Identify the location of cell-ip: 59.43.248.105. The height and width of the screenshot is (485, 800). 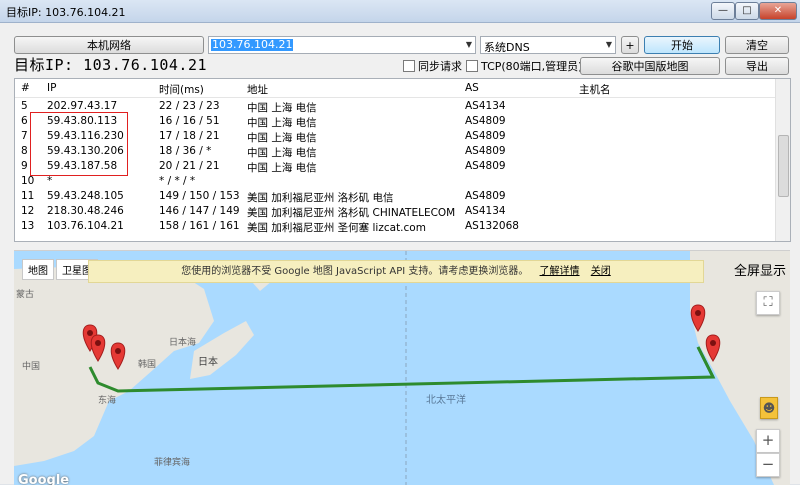
(85, 196).